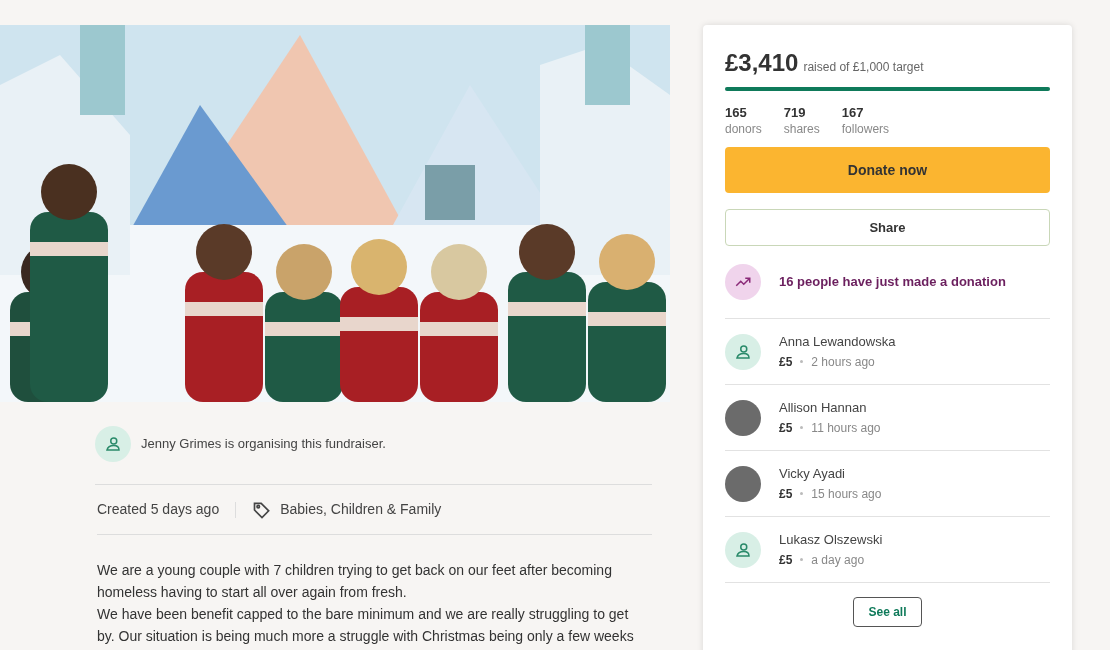  Describe the element at coordinates (892, 282) in the screenshot. I see `trending-text: 16 people have just made a donation` at that location.